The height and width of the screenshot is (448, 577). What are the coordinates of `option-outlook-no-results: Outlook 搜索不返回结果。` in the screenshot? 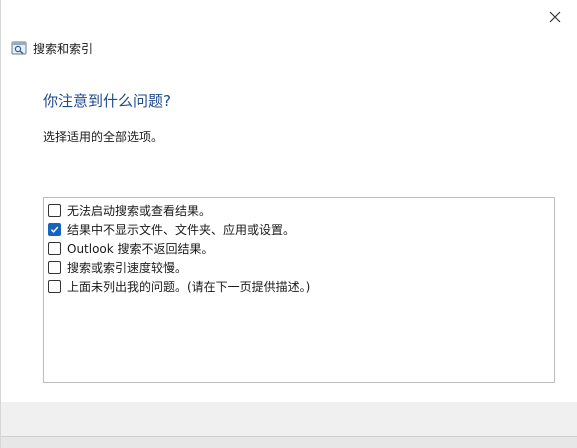 It's located at (299, 248).